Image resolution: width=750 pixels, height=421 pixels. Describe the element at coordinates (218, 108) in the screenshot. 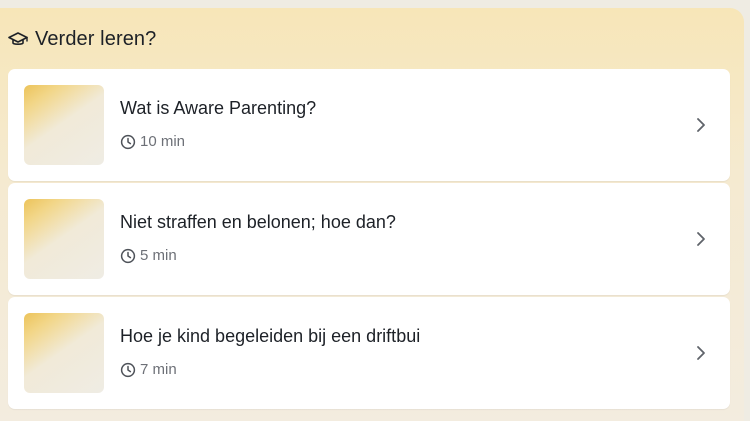

I see `card-title: Wat is Aware Parenting?` at that location.